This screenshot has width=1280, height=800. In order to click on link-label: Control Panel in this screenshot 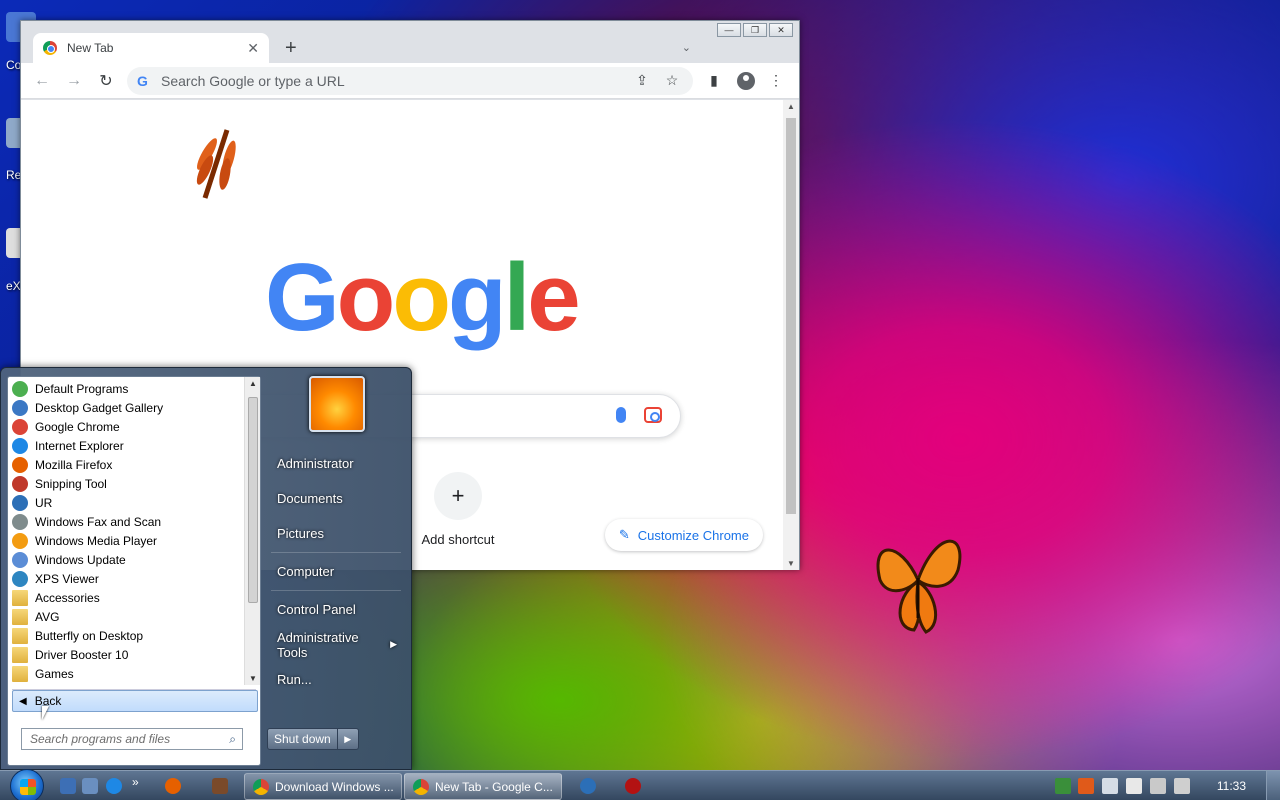, I will do `click(316, 609)`.